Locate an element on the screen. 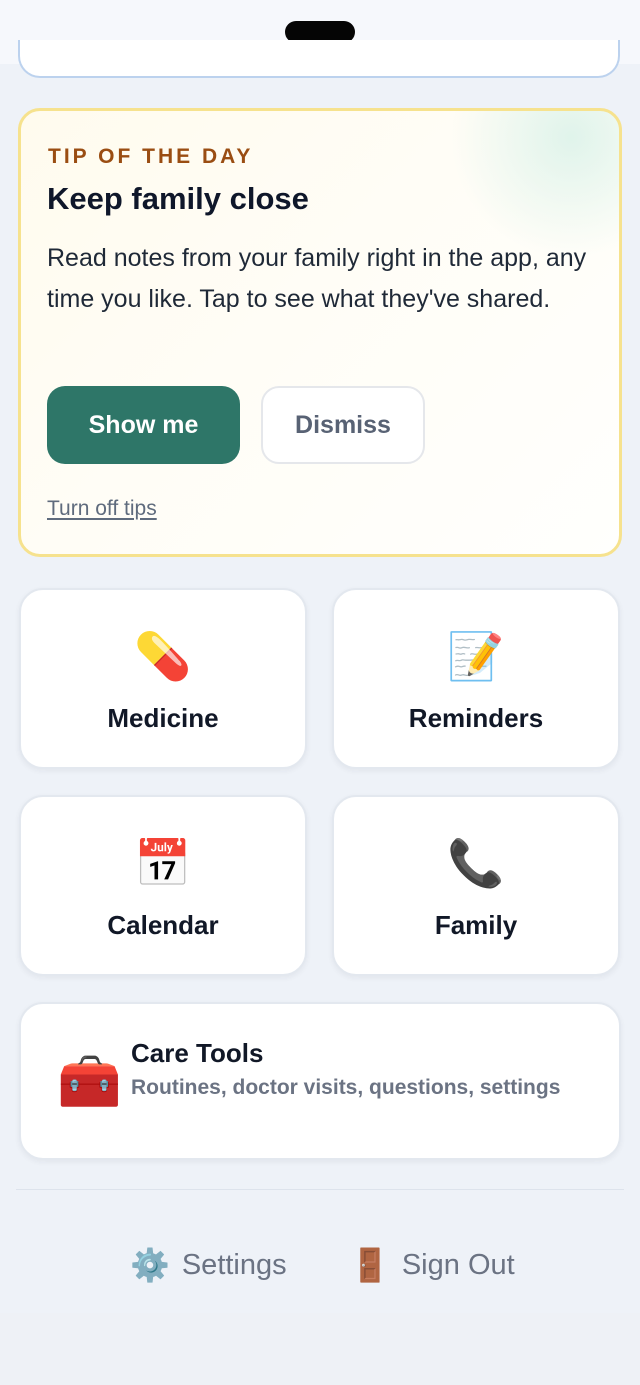 This screenshot has width=640, height=1385. bottom-area is located at coordinates (320, 1349).